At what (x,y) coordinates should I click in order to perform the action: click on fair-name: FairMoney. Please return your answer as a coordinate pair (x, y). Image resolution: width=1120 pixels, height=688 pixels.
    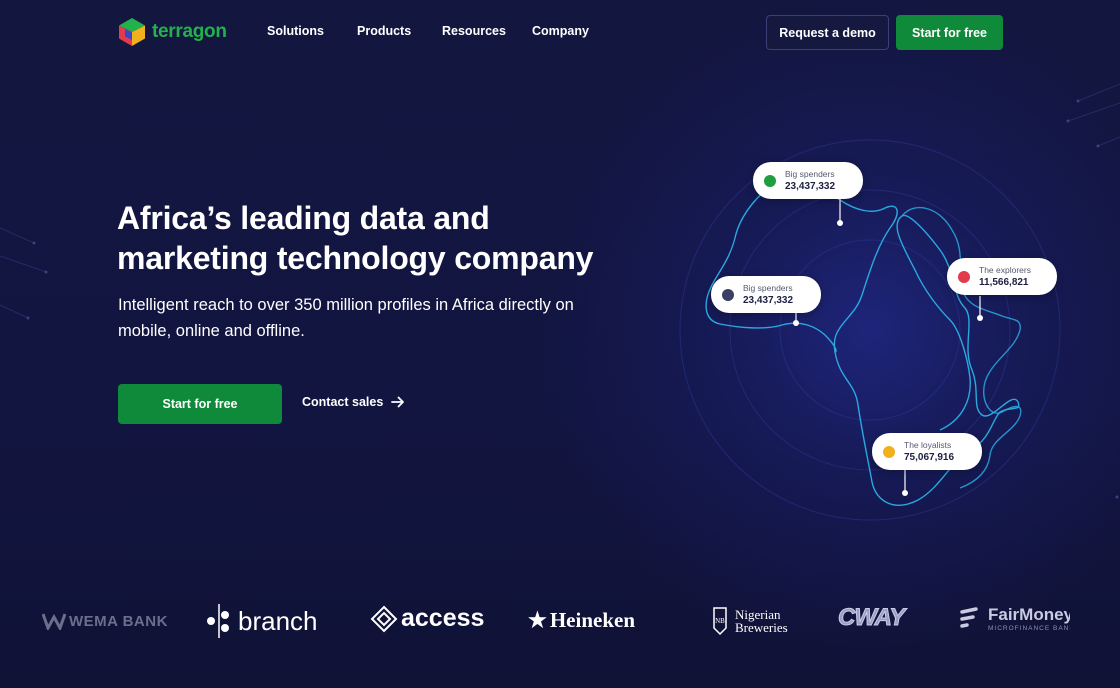
    Looking at the image, I should click on (1029, 614).